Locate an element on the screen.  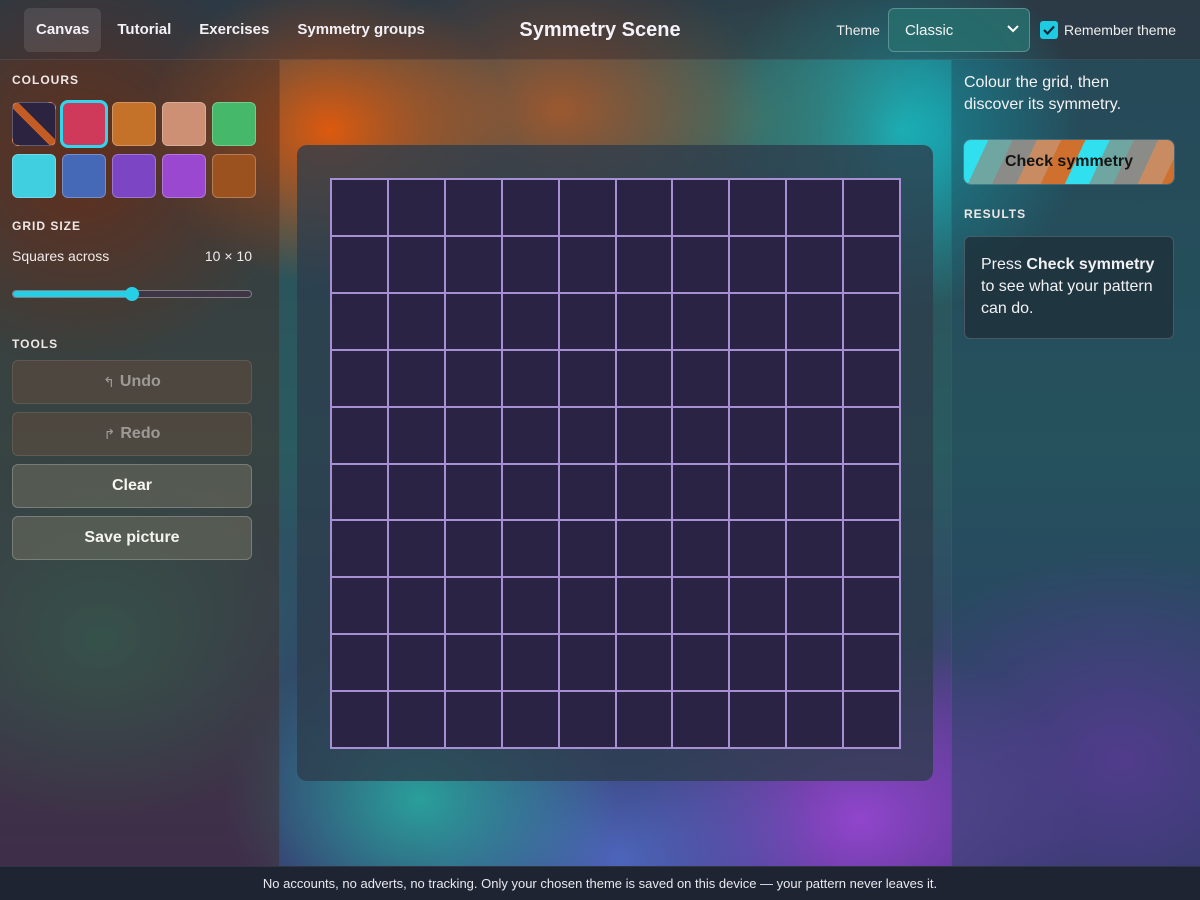
tab-tutorial: Tutorial is located at coordinates (144, 30).